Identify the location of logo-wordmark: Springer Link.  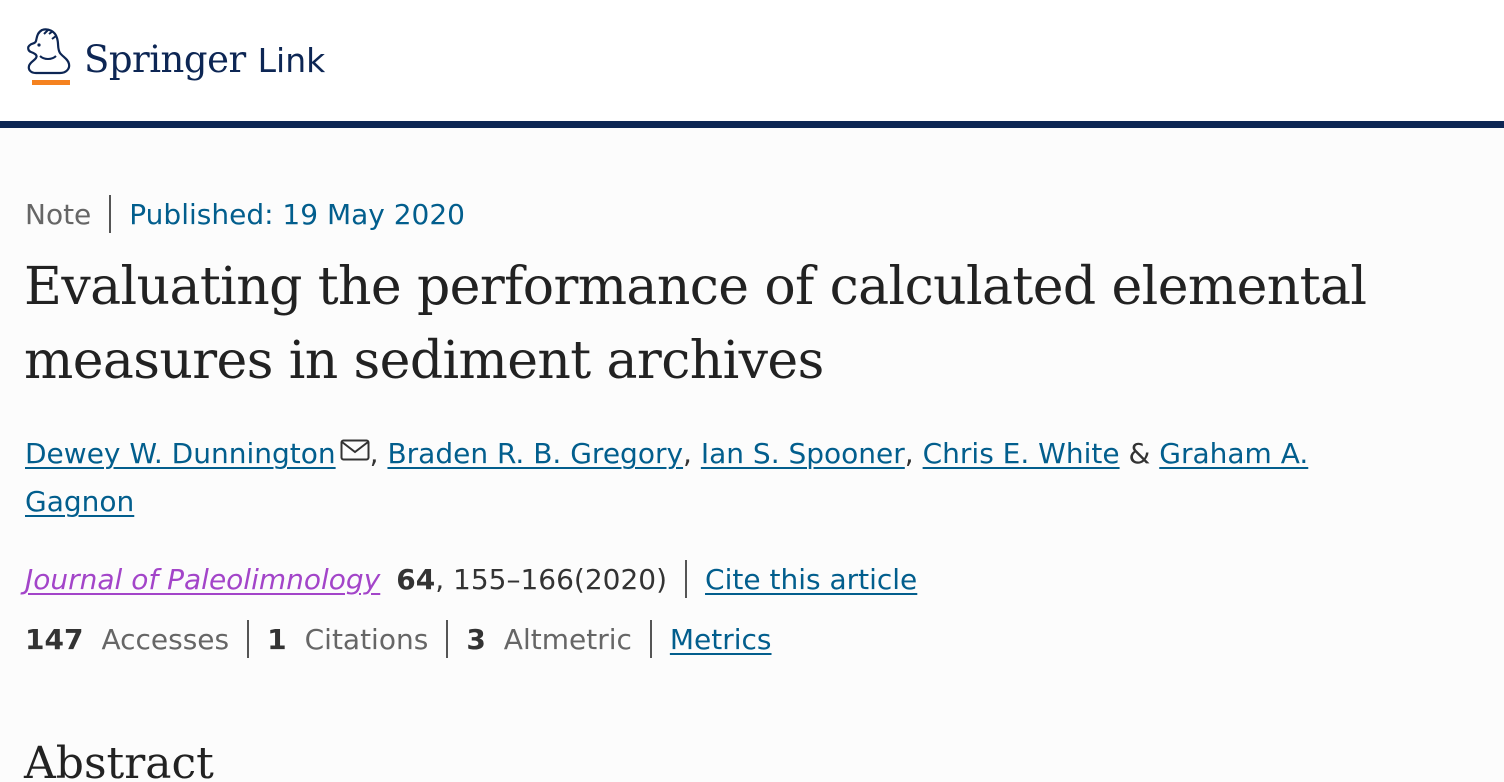
(204, 59).